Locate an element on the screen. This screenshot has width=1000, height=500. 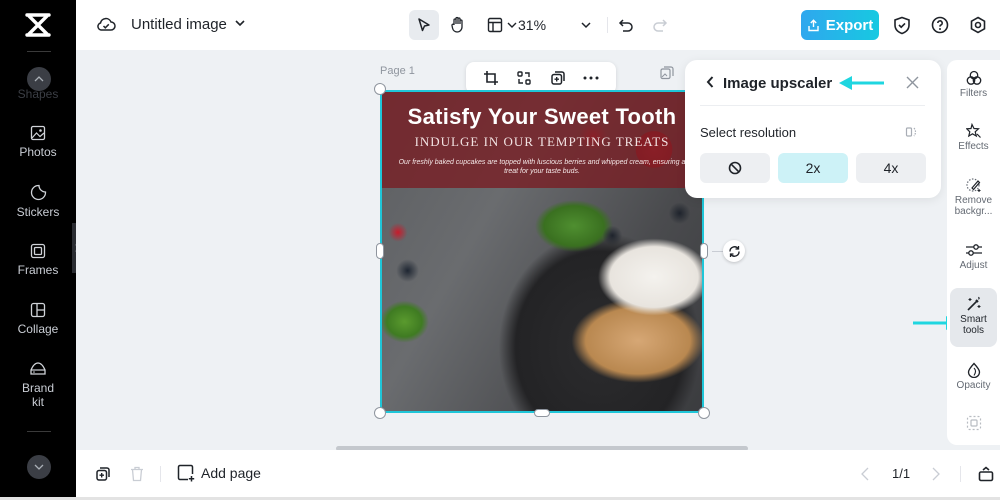
none-icon is located at coordinates (735, 168).